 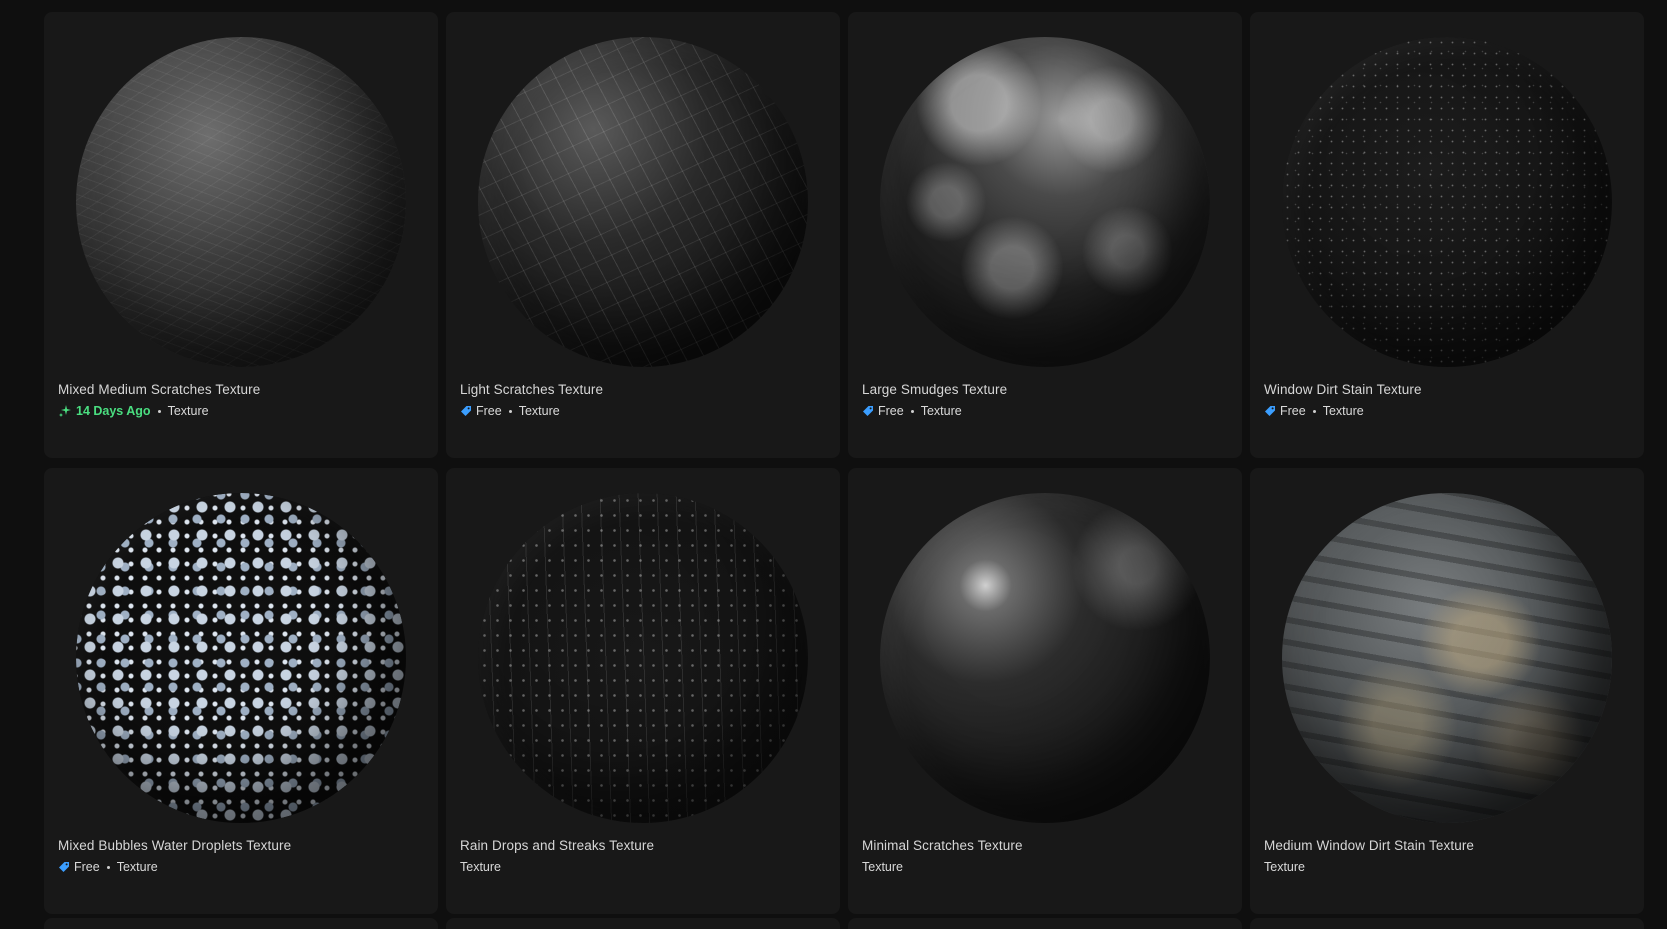 I want to click on card-title: Rain Drops and Streaks Texture, so click(x=557, y=845).